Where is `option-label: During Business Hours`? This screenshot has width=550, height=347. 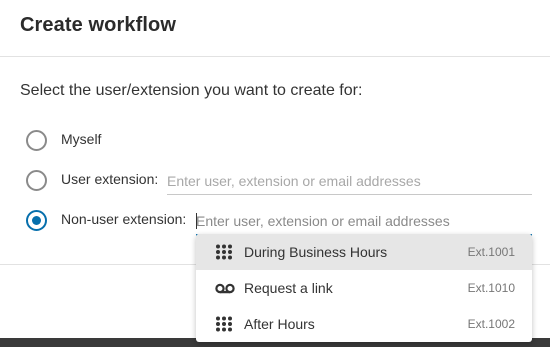 option-label: During Business Hours is located at coordinates (316, 252).